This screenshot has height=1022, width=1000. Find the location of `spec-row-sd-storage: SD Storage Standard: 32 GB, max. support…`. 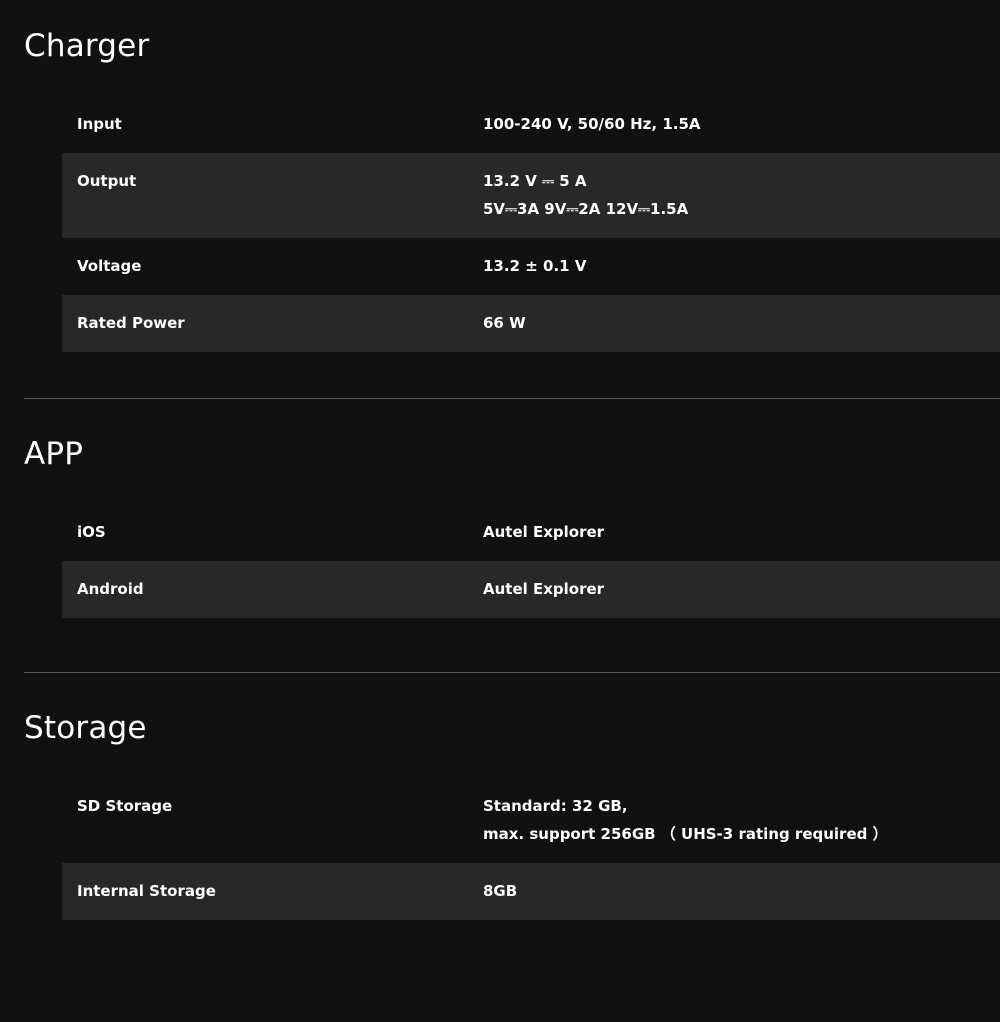

spec-row-sd-storage: SD Storage Standard: 32 GB, max. support… is located at coordinates (531, 820).